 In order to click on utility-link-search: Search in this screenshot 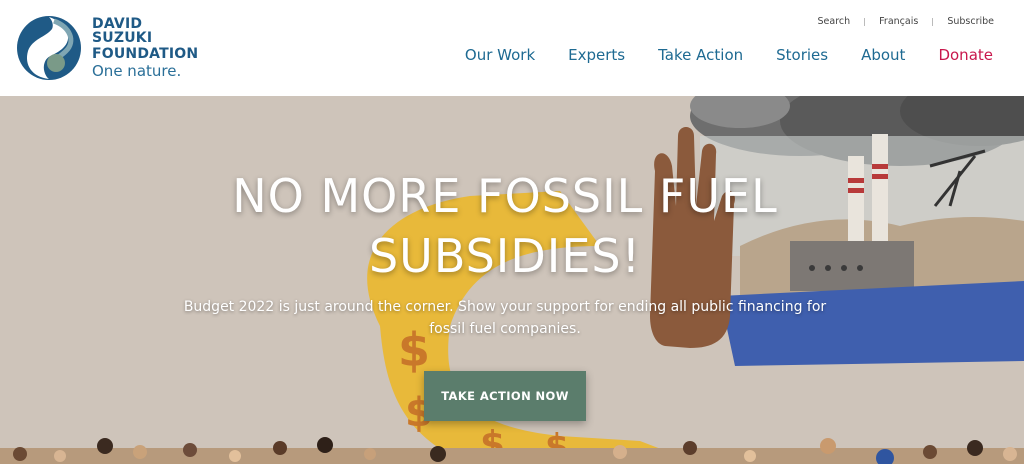, I will do `click(834, 21)`.